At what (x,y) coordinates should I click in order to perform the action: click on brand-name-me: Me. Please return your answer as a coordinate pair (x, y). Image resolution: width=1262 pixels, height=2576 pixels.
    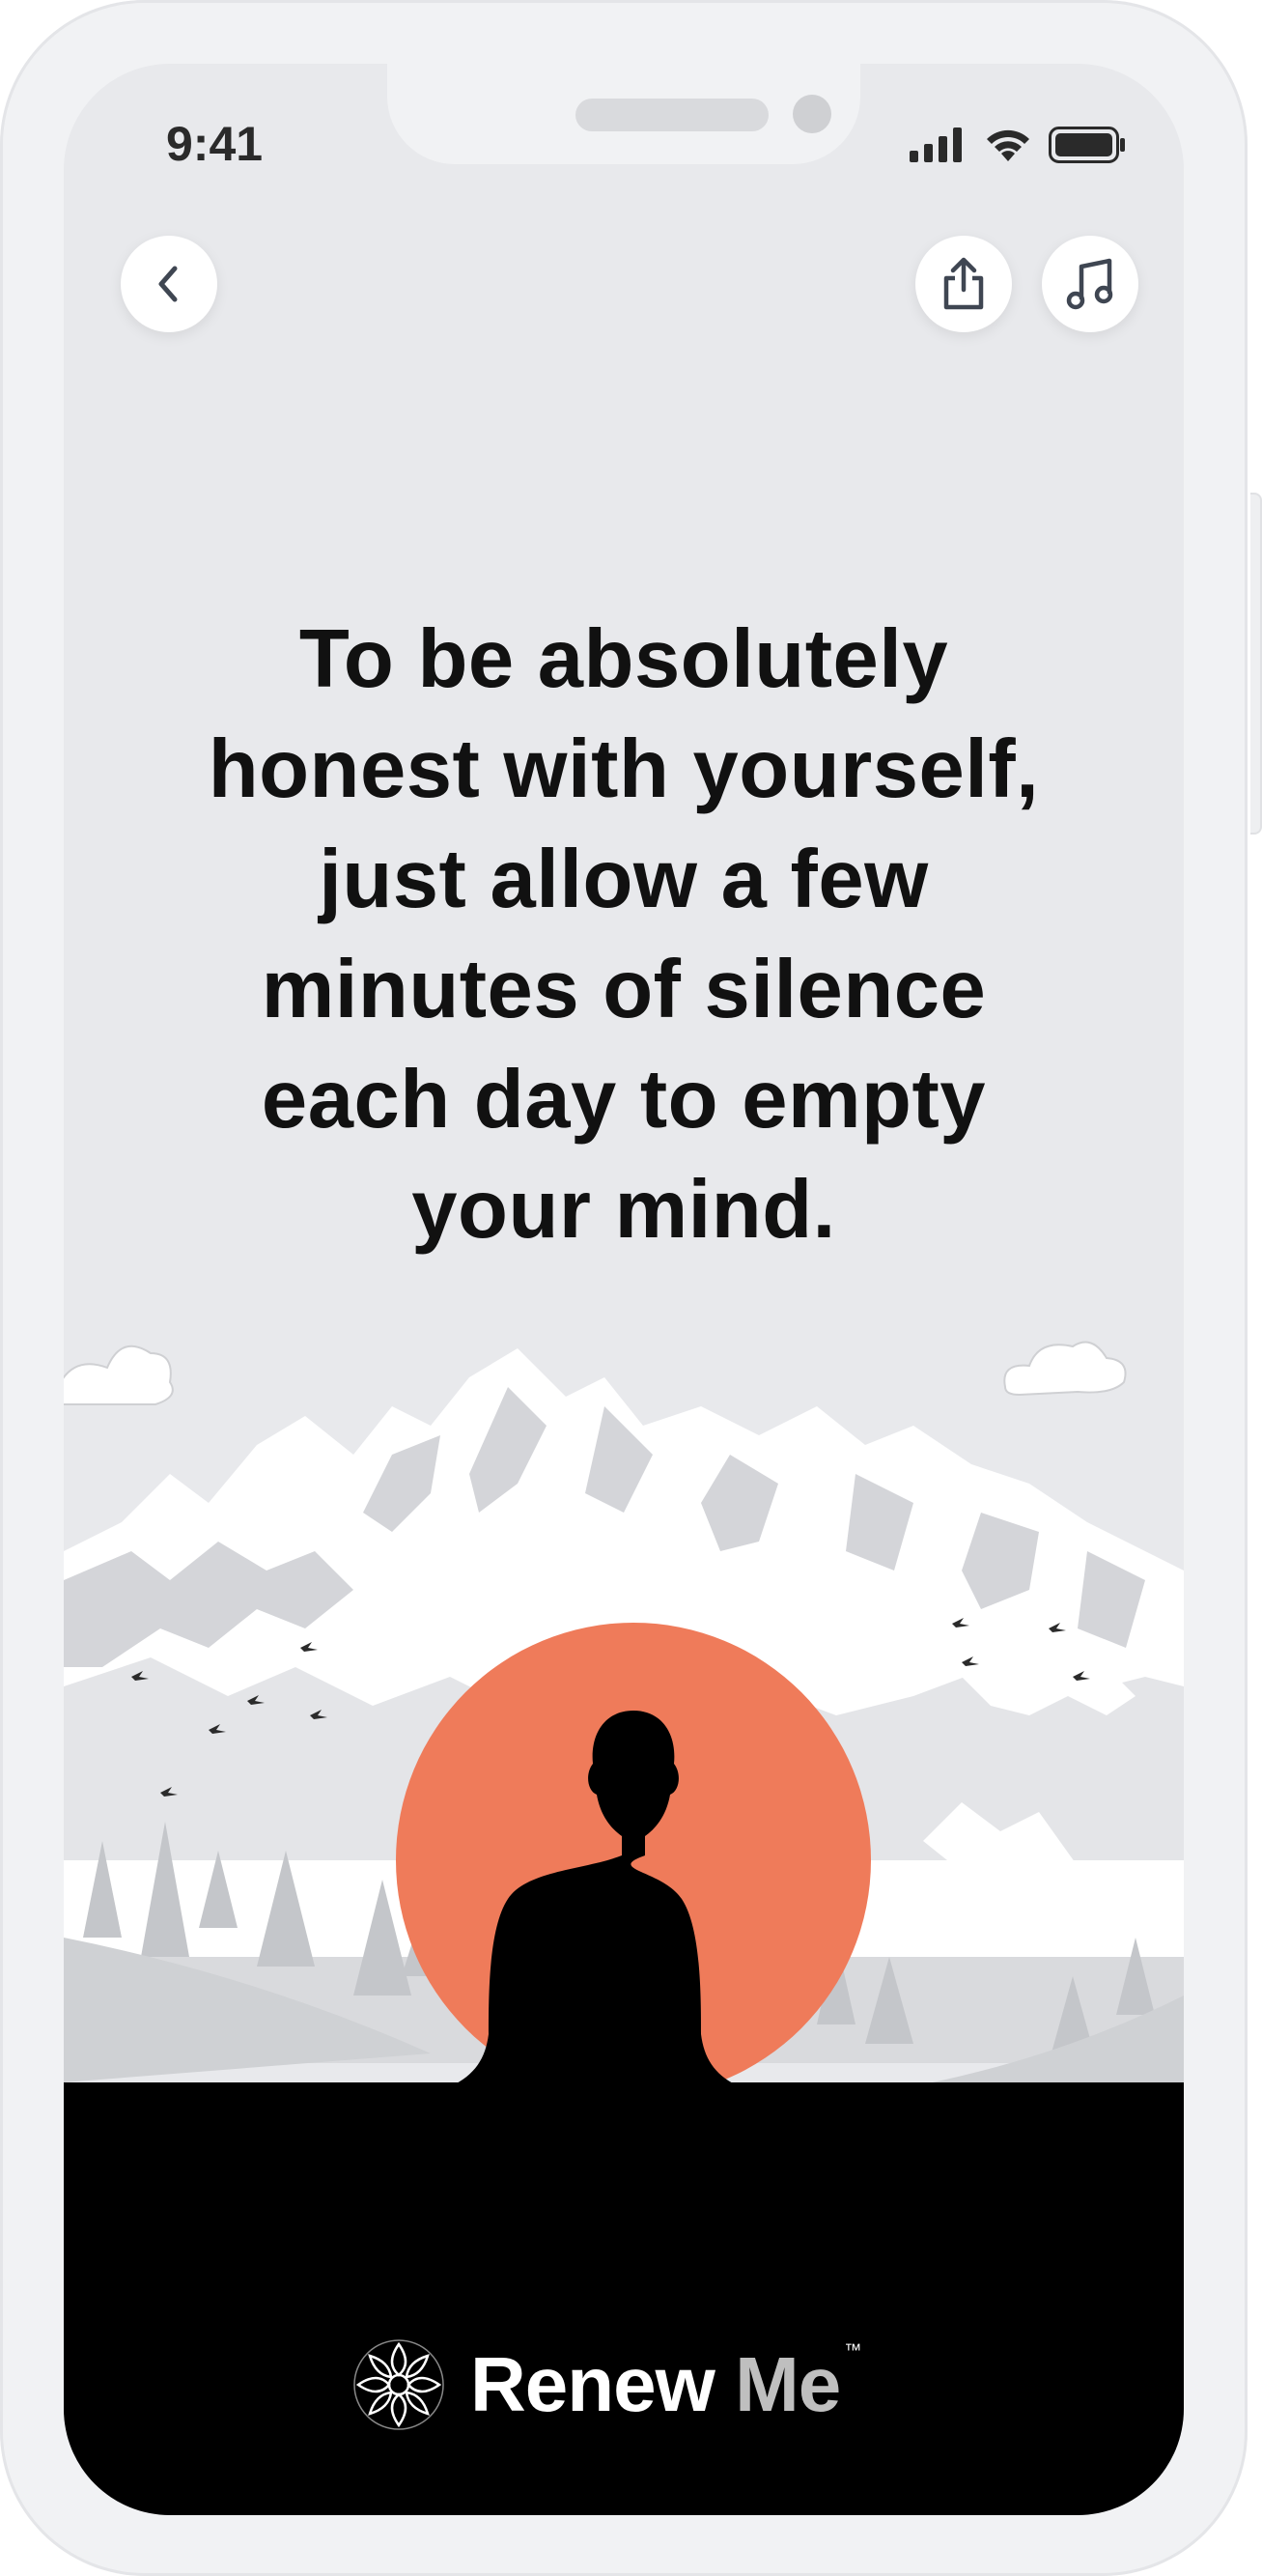
    Looking at the image, I should click on (788, 2384).